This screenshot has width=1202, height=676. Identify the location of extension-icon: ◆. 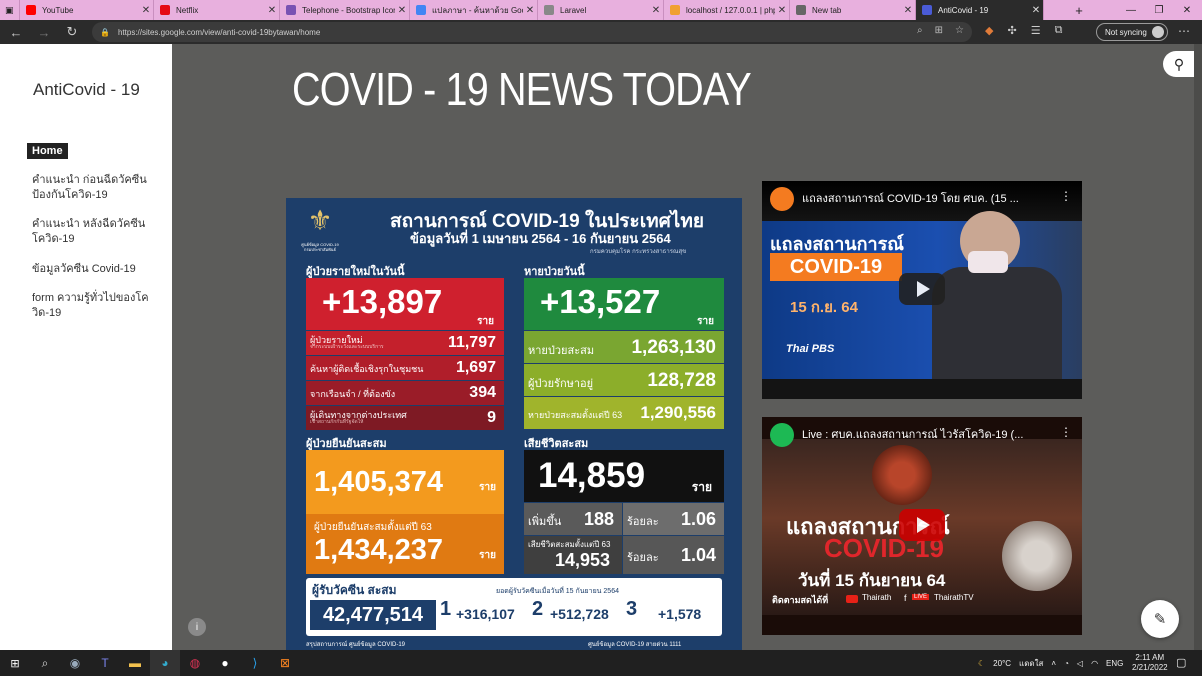
(989, 30).